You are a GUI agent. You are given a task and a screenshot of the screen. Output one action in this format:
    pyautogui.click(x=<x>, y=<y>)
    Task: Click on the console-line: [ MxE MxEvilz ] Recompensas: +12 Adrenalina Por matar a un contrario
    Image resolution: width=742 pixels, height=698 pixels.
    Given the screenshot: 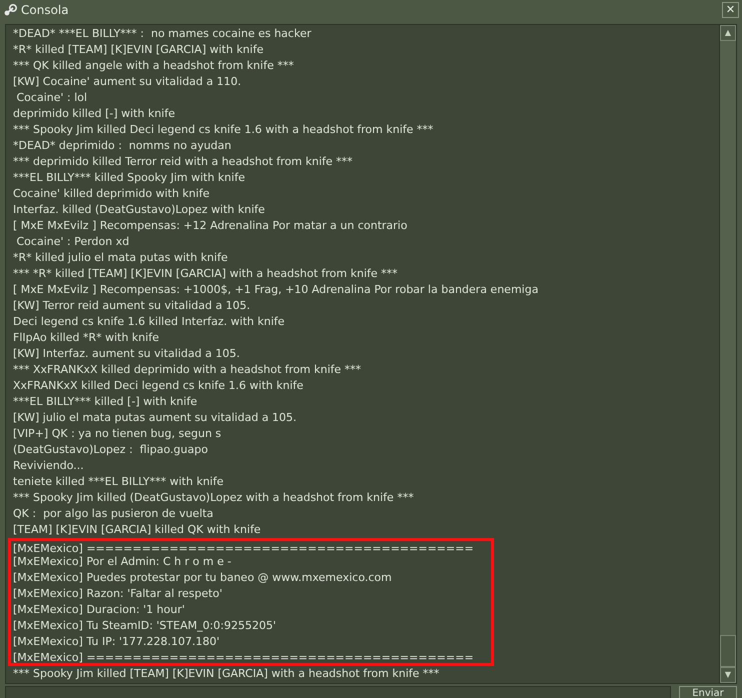 What is the action you would take?
    pyautogui.click(x=210, y=226)
    